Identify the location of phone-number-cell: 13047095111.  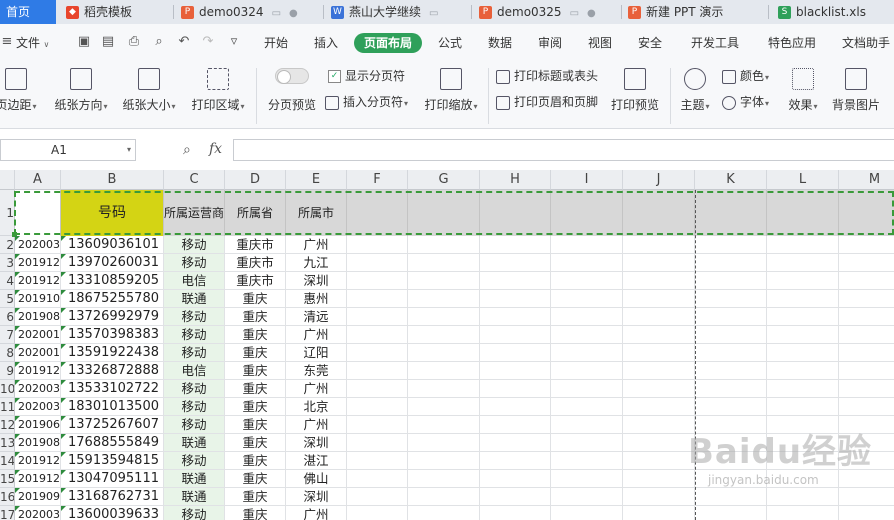
(112, 479).